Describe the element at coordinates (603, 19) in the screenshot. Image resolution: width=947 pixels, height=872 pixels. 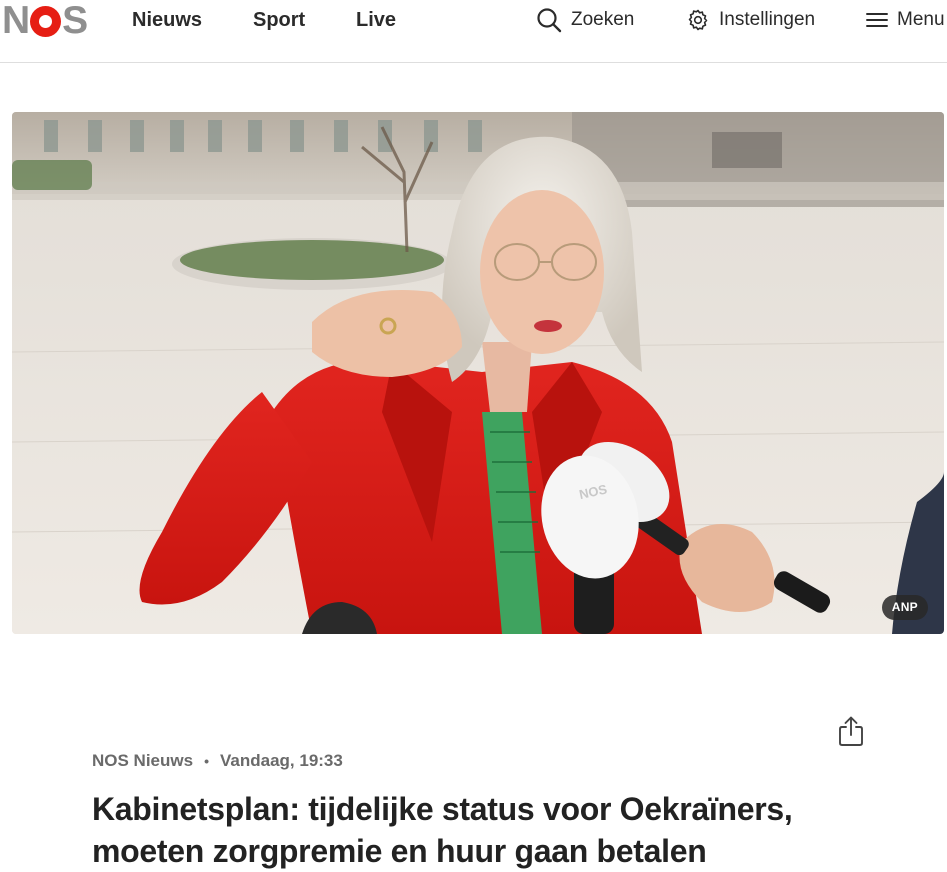
I see `search-label: Zoeken` at that location.